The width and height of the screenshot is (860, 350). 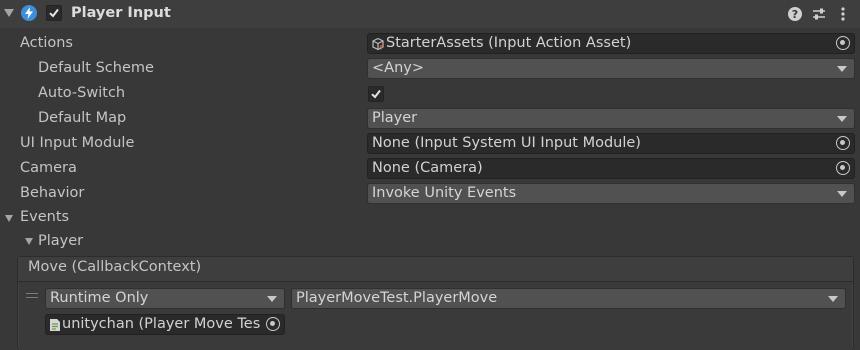 I want to click on function-dropdown: PlayerMoveTest.PlayerMove, so click(x=568, y=298).